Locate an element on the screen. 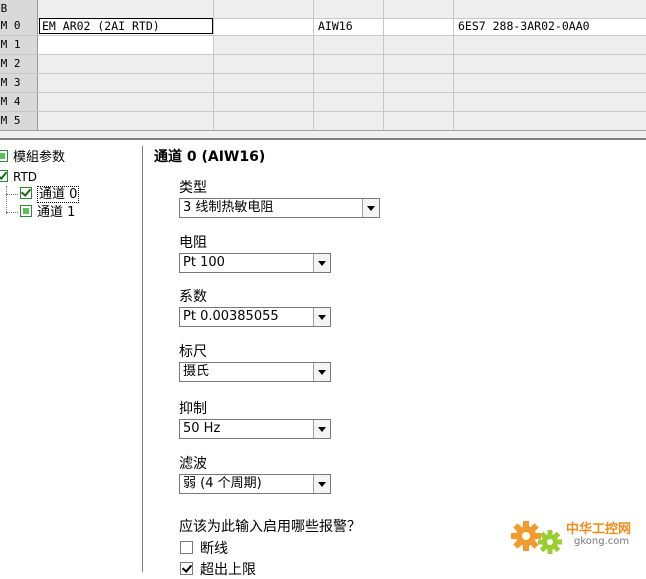 The width and height of the screenshot is (646, 579). gear-icon is located at coordinates (536, 537).